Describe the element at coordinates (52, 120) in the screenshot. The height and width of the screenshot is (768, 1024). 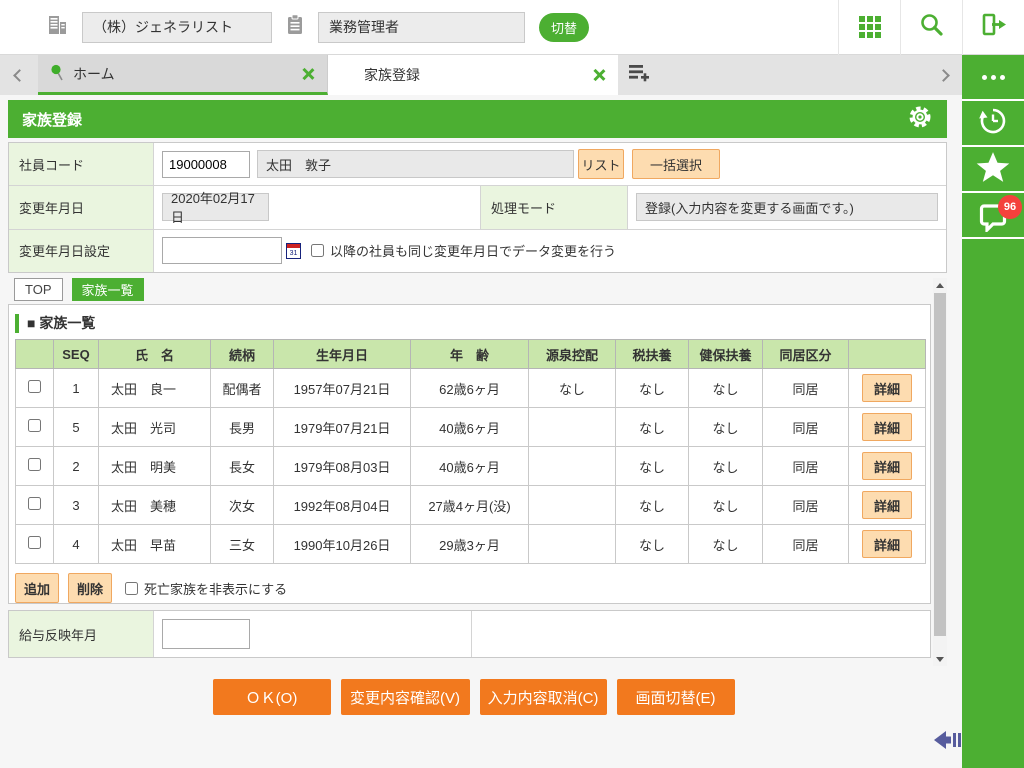
I see `page-title: 家族登録` at that location.